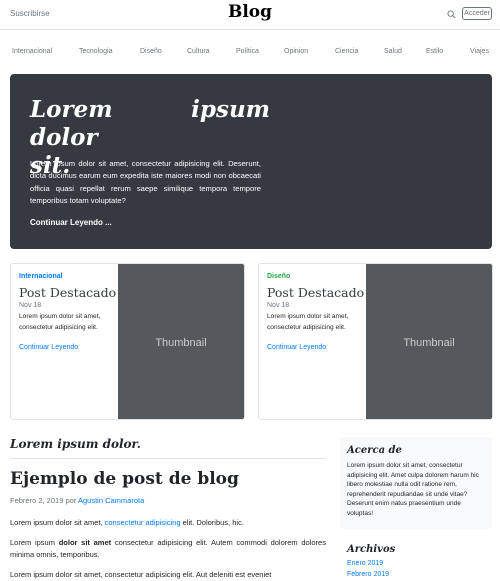 The height and width of the screenshot is (581, 500). I want to click on divider, so click(168, 458).